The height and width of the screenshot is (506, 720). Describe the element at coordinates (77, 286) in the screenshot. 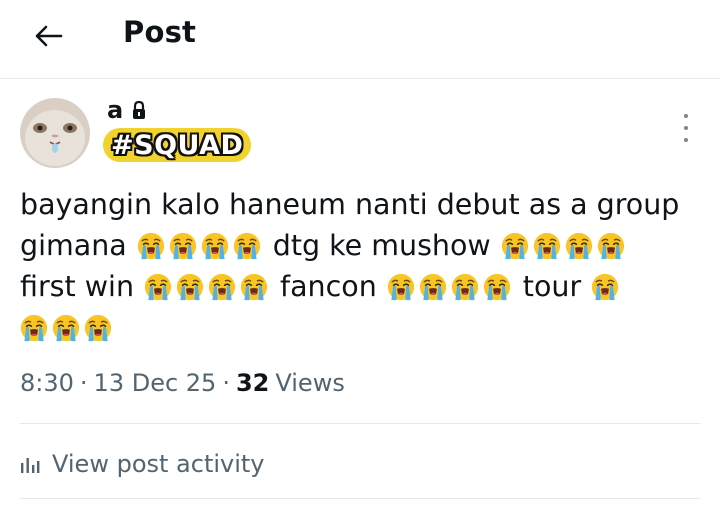

I see `post-text-segment: first win` at that location.